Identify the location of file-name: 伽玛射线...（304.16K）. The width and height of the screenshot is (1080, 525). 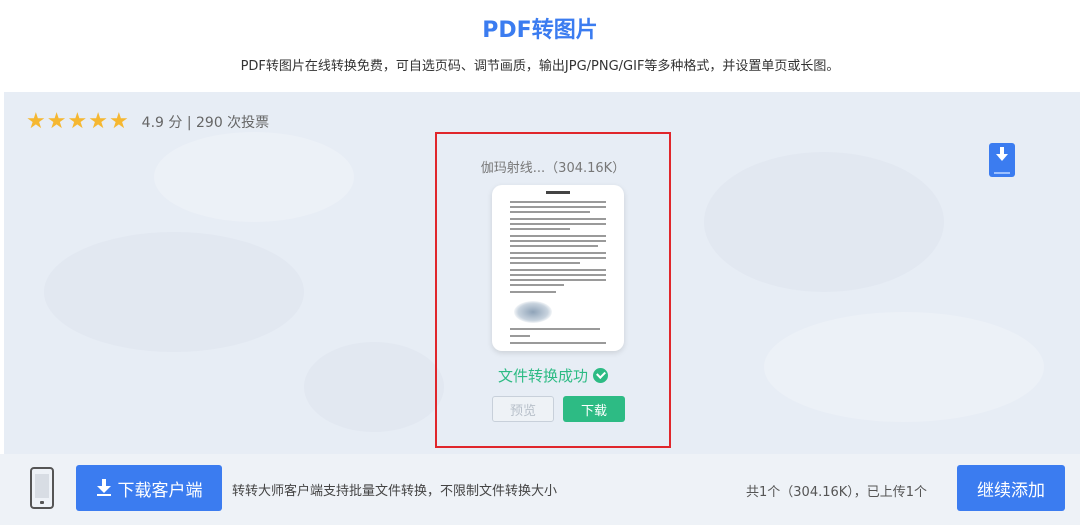
(553, 168).